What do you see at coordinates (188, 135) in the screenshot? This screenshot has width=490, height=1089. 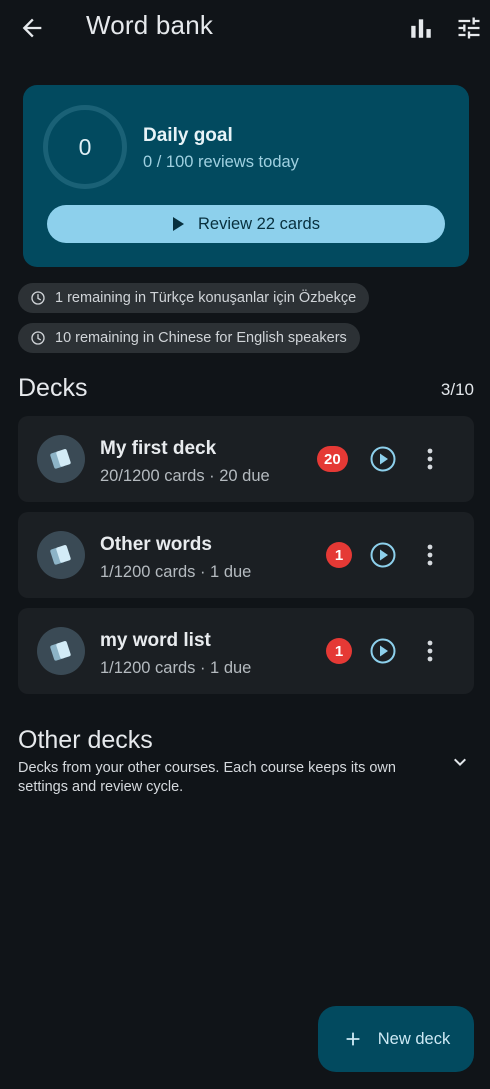 I see `goal-title: Daily goal` at bounding box center [188, 135].